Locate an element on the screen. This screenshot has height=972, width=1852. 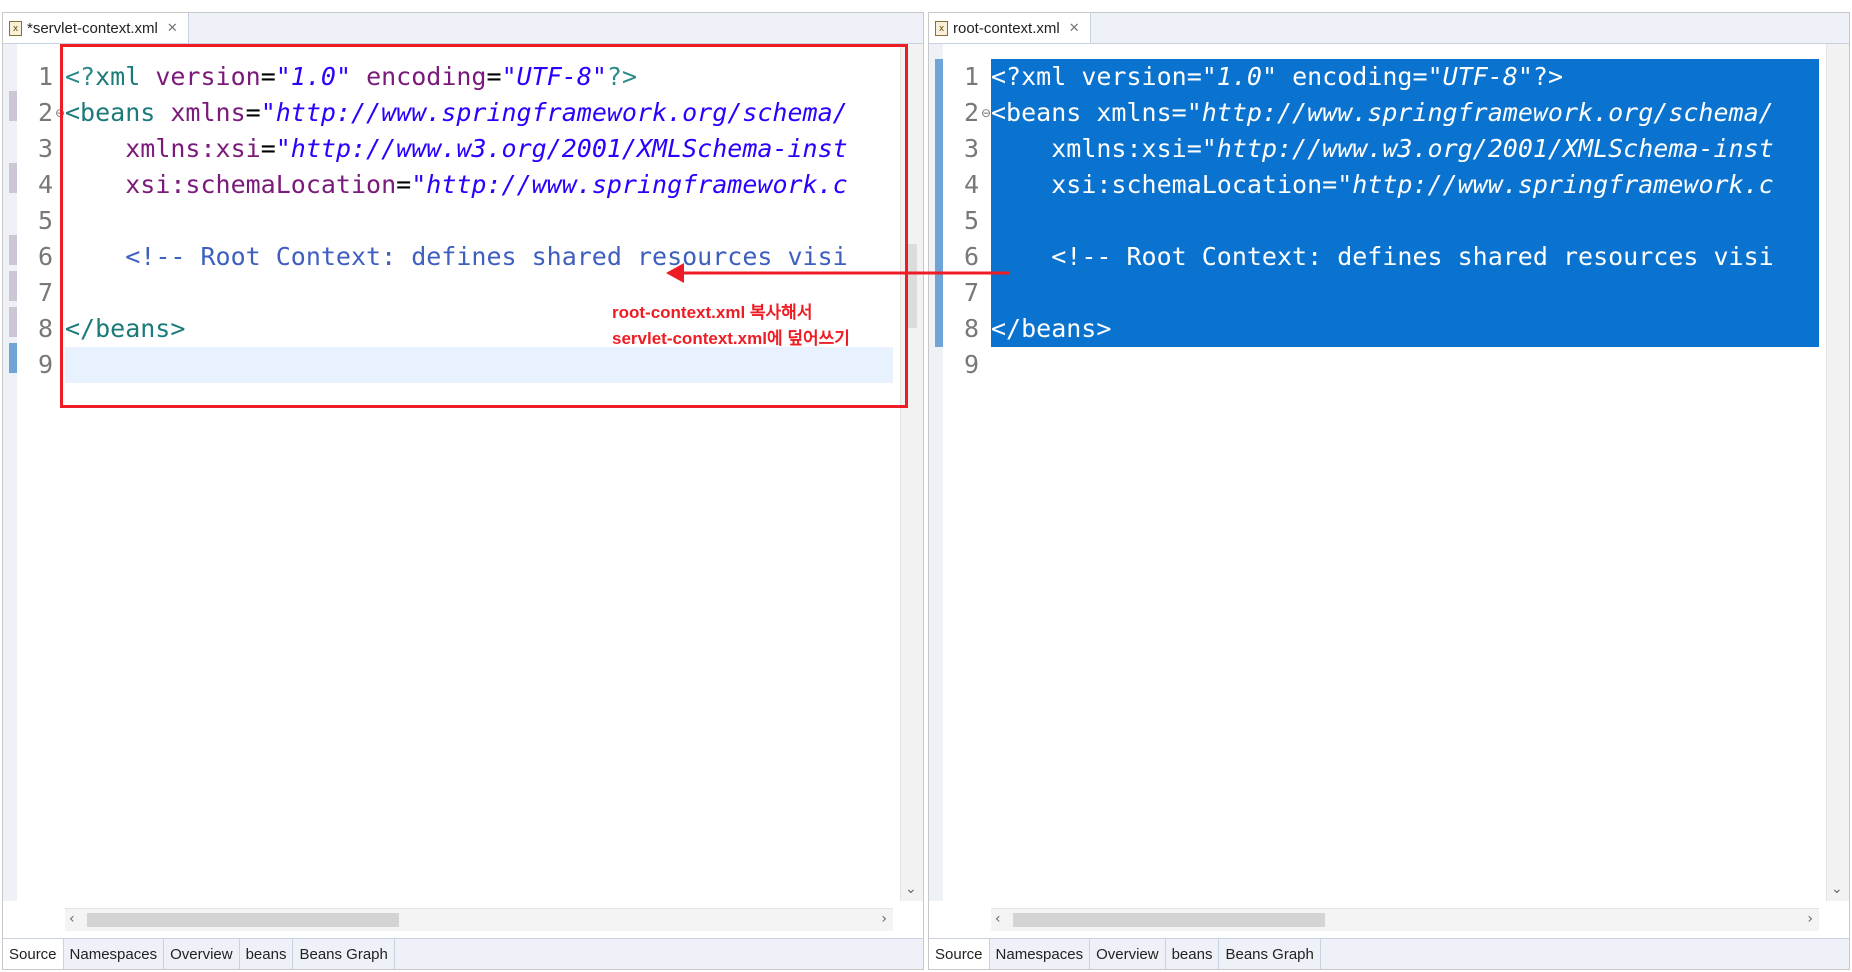
annotation-line: servlet-context.xml에 덮어쓰기 is located at coordinates (731, 338).